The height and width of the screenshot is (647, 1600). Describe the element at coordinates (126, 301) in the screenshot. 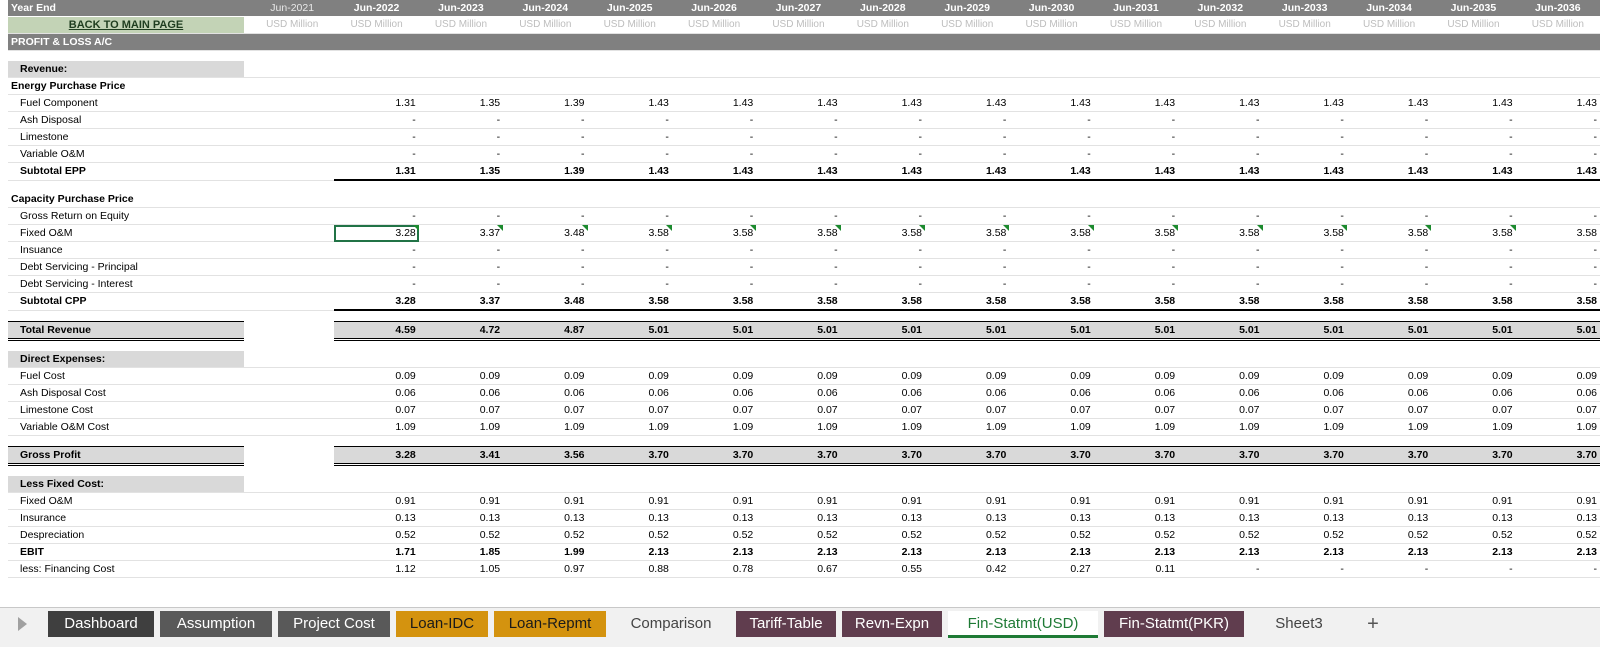

I see `row-label: Subtotal CPP` at that location.